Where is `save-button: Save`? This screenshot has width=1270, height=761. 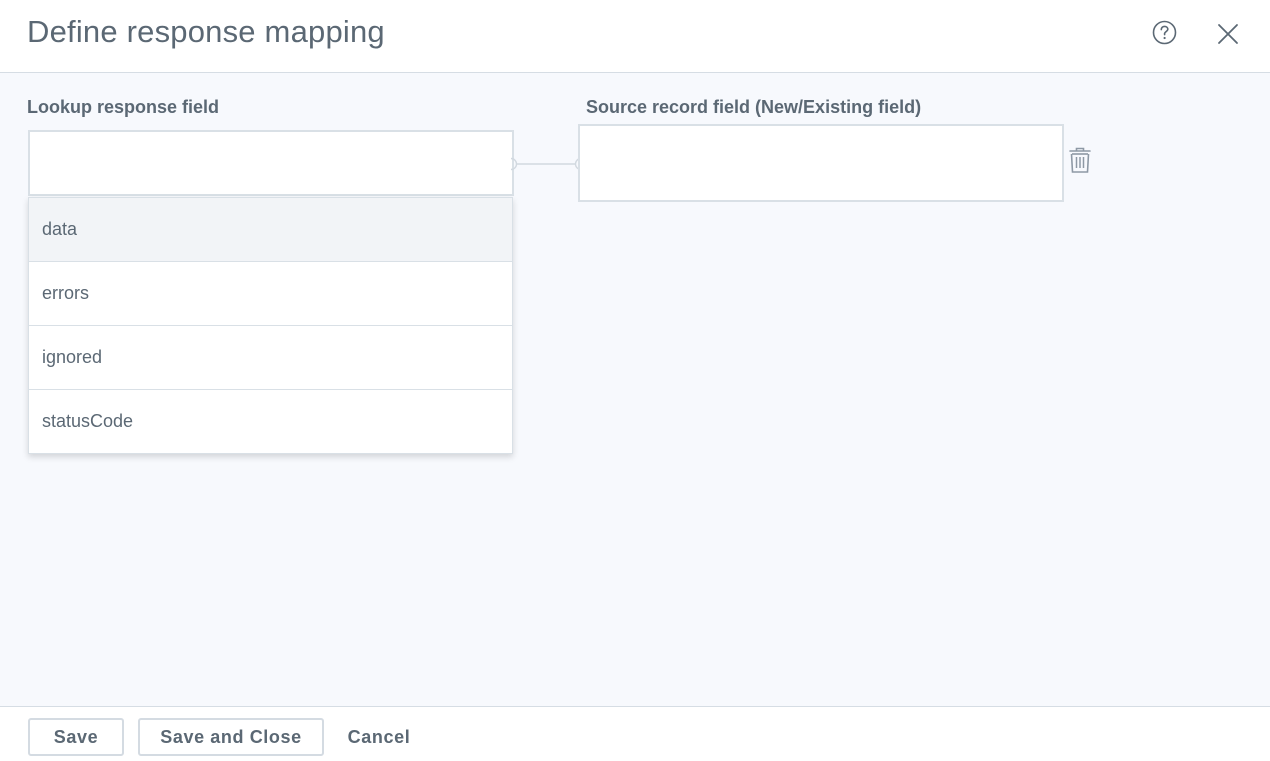 save-button: Save is located at coordinates (76, 737).